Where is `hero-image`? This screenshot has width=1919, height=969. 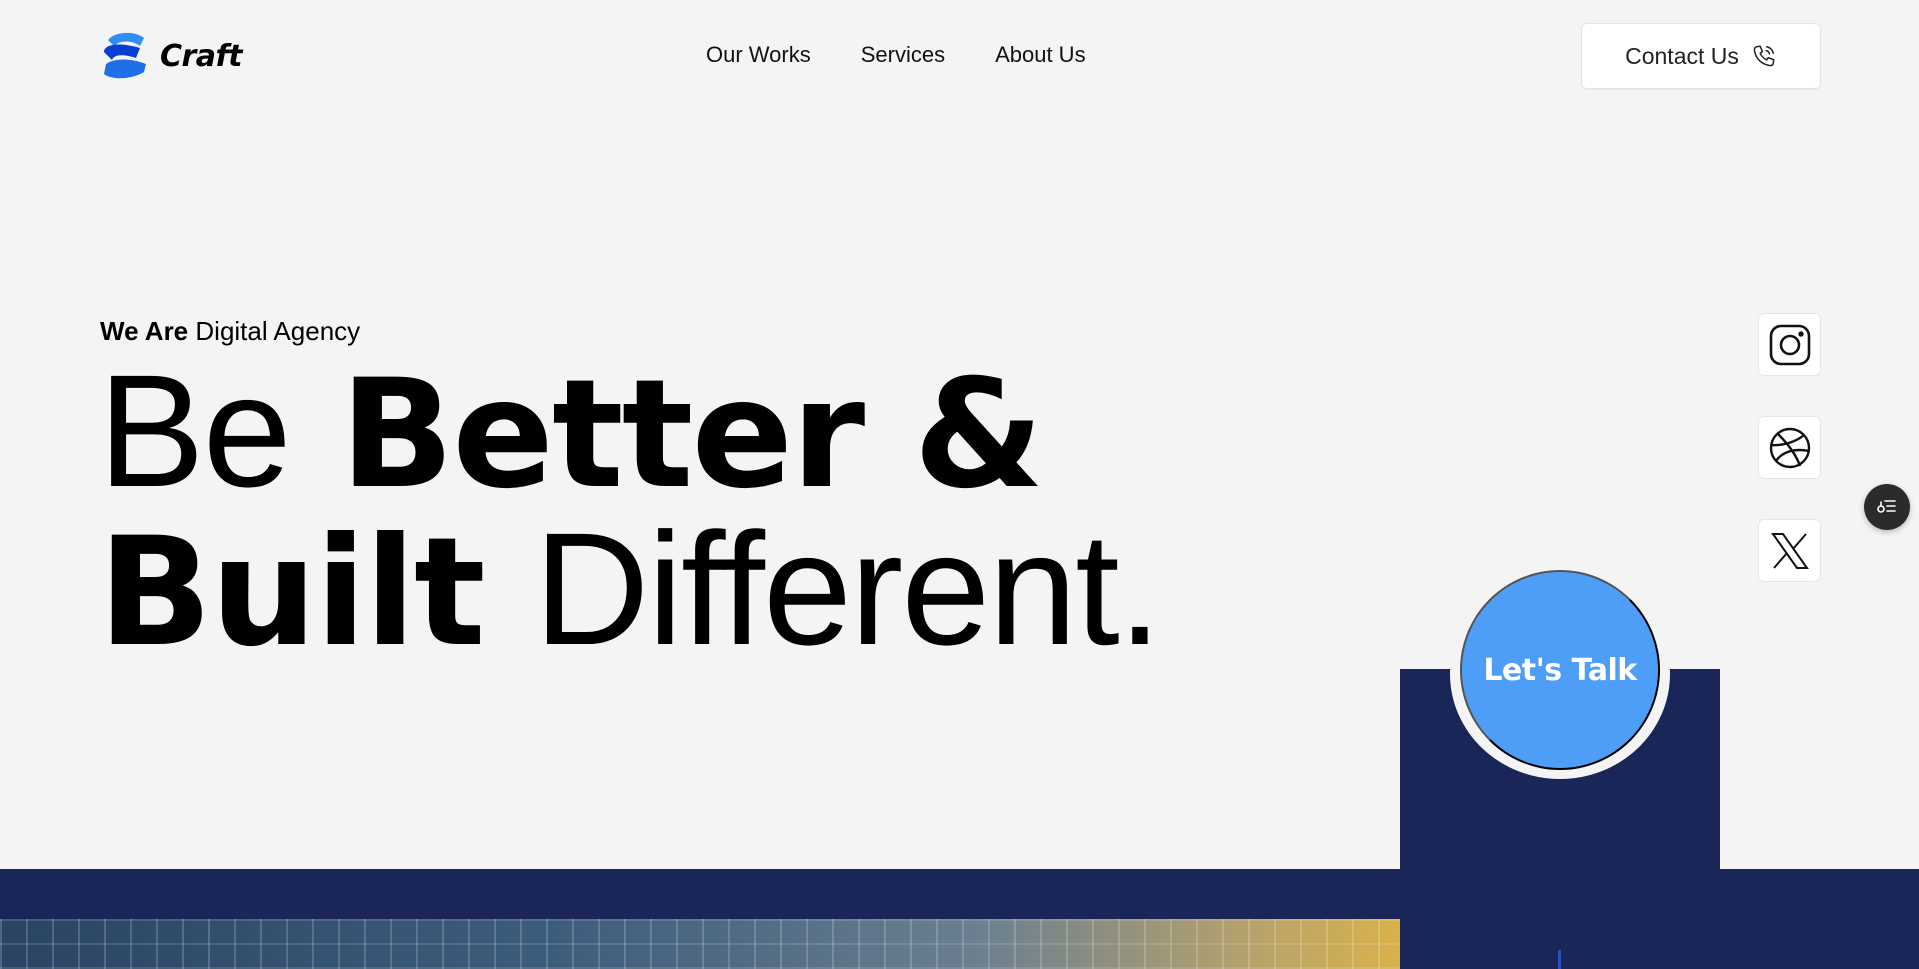 hero-image is located at coordinates (700, 944).